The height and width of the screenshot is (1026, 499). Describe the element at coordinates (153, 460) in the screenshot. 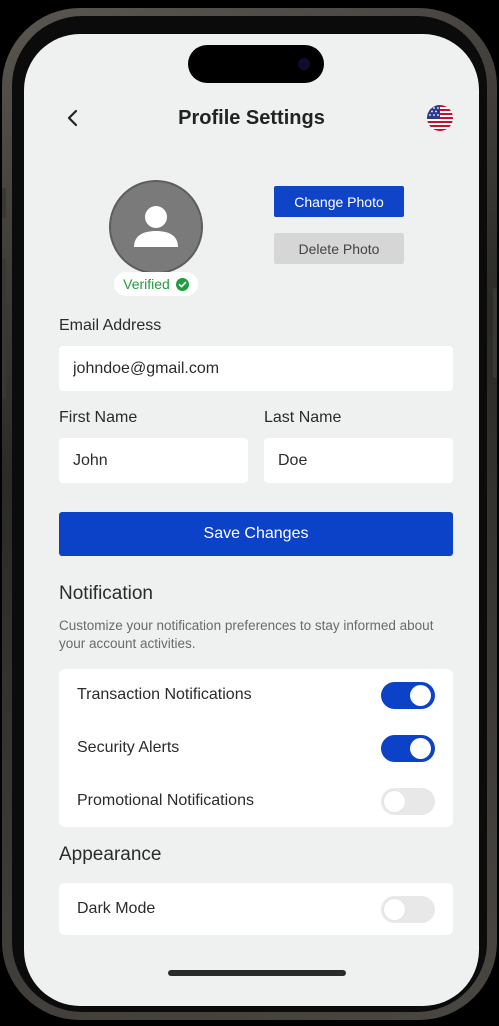

I see `first-name-input` at that location.